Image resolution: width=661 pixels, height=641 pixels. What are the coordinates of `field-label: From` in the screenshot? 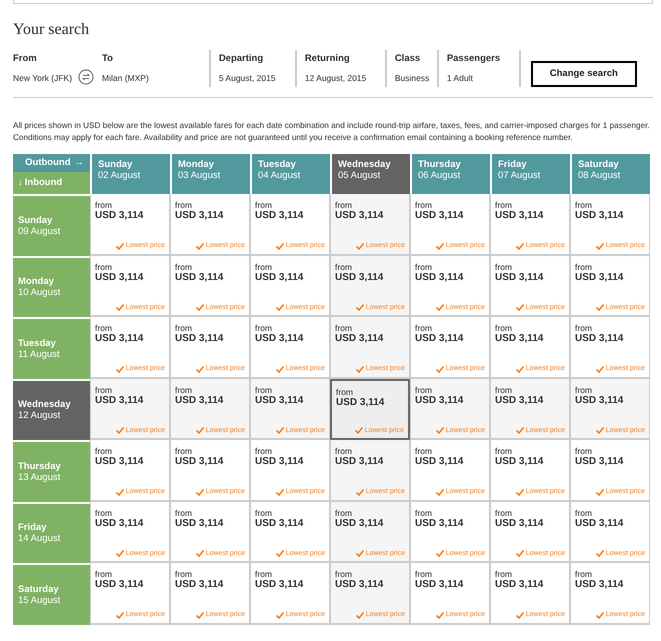 It's located at (25, 59).